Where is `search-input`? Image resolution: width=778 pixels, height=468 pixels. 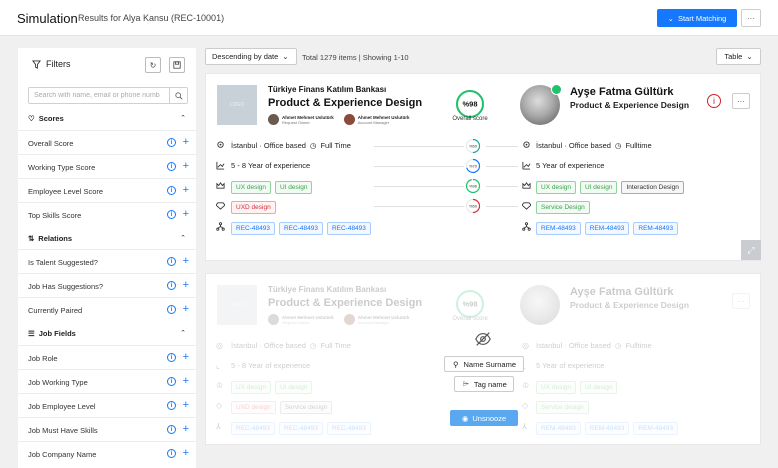 search-input is located at coordinates (99, 95).